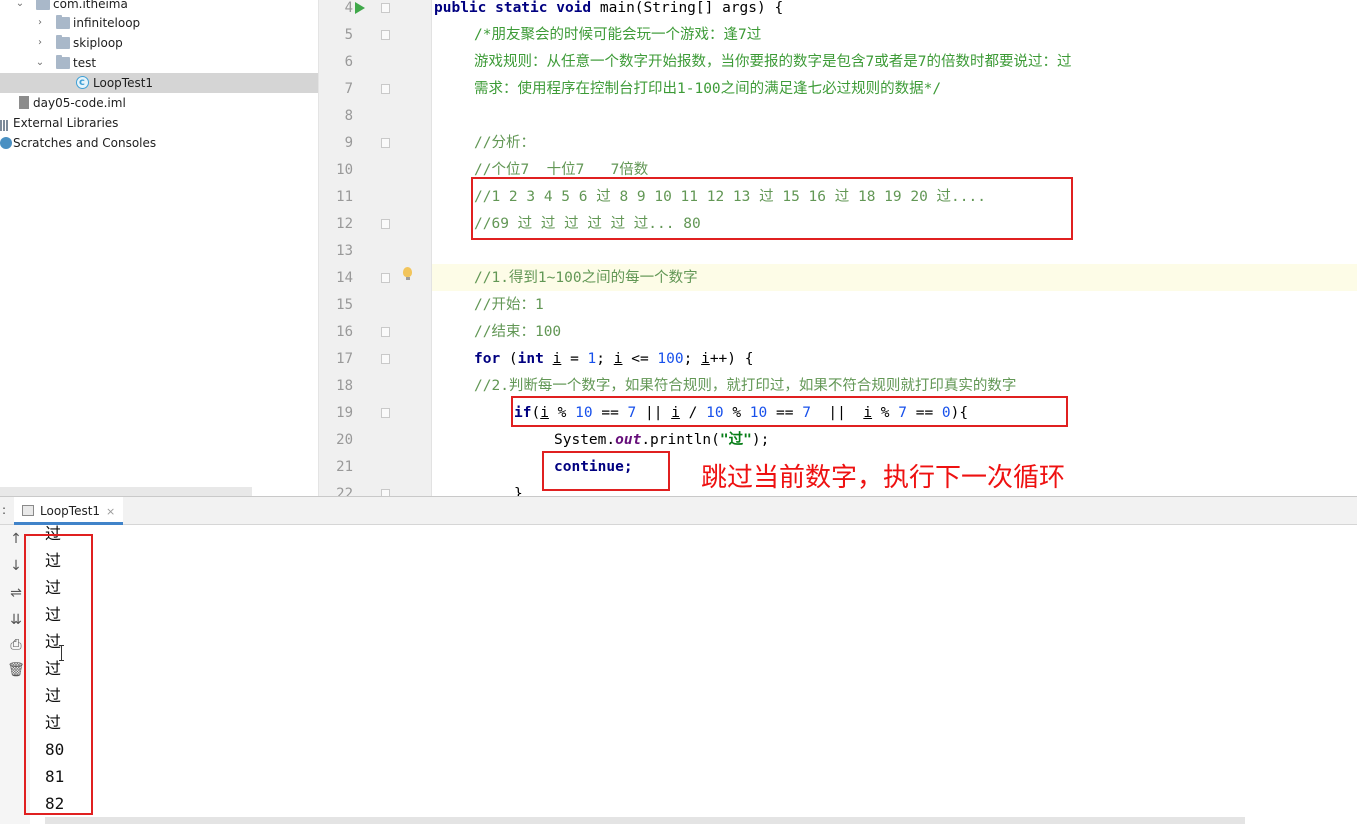  What do you see at coordinates (517, 8) in the screenshot?
I see `keyword: public static void` at bounding box center [517, 8].